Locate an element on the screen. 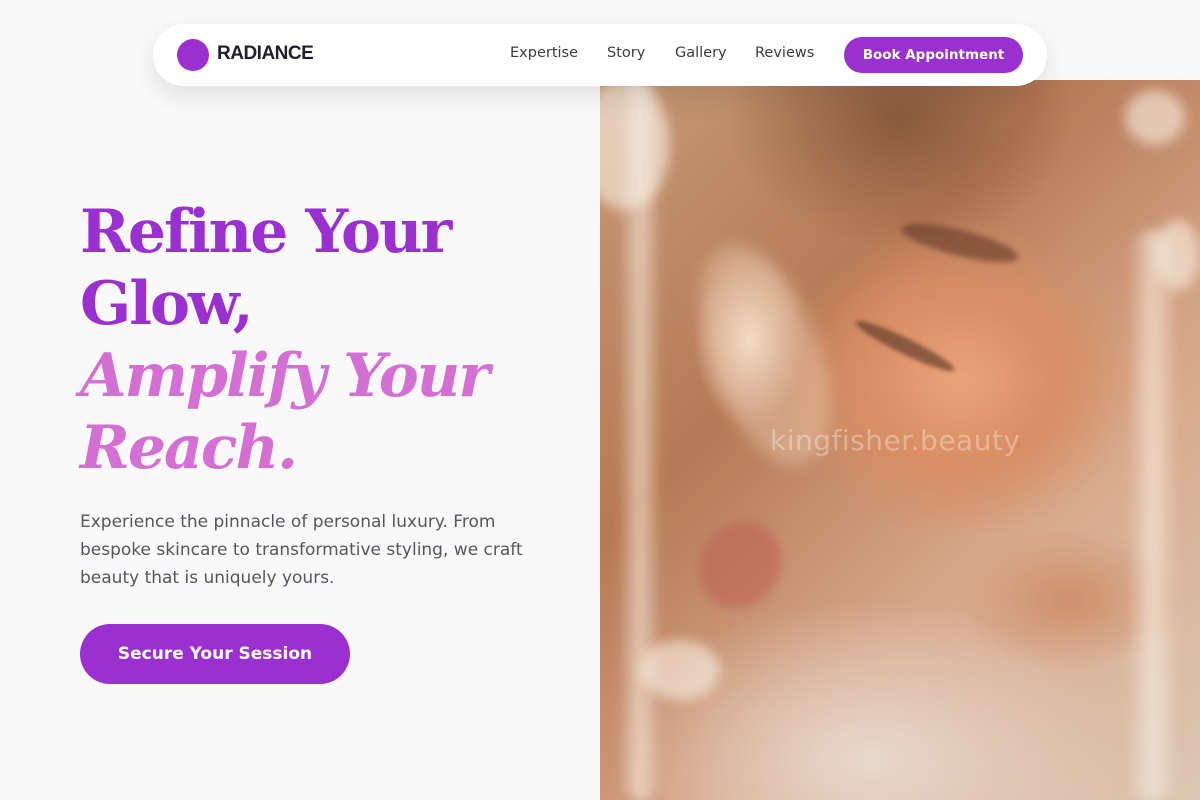 The height and width of the screenshot is (800, 1200). headline-accent-line: Amplify Your is located at coordinates (285, 376).